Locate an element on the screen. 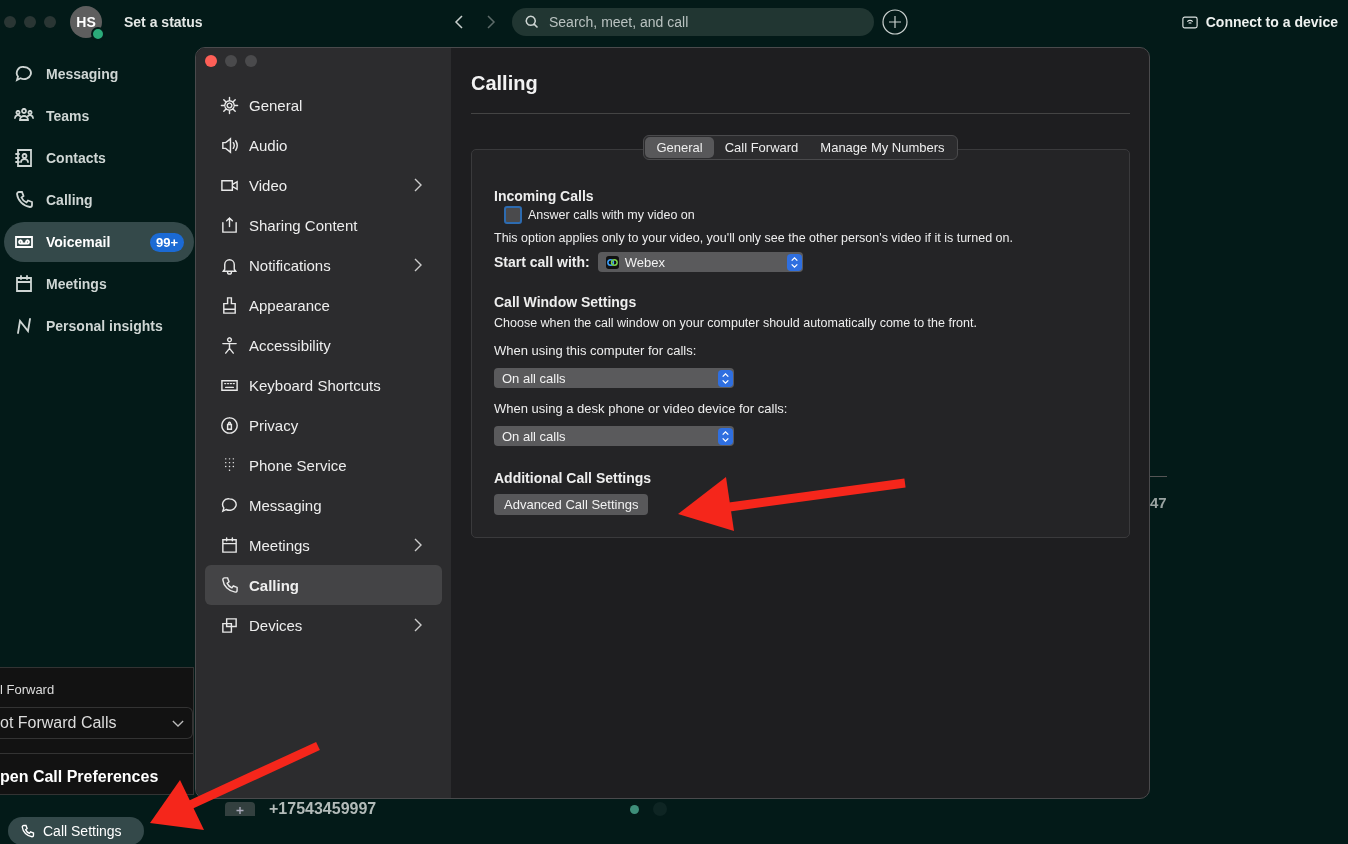  chevron-down-icon is located at coordinates (178, 723).